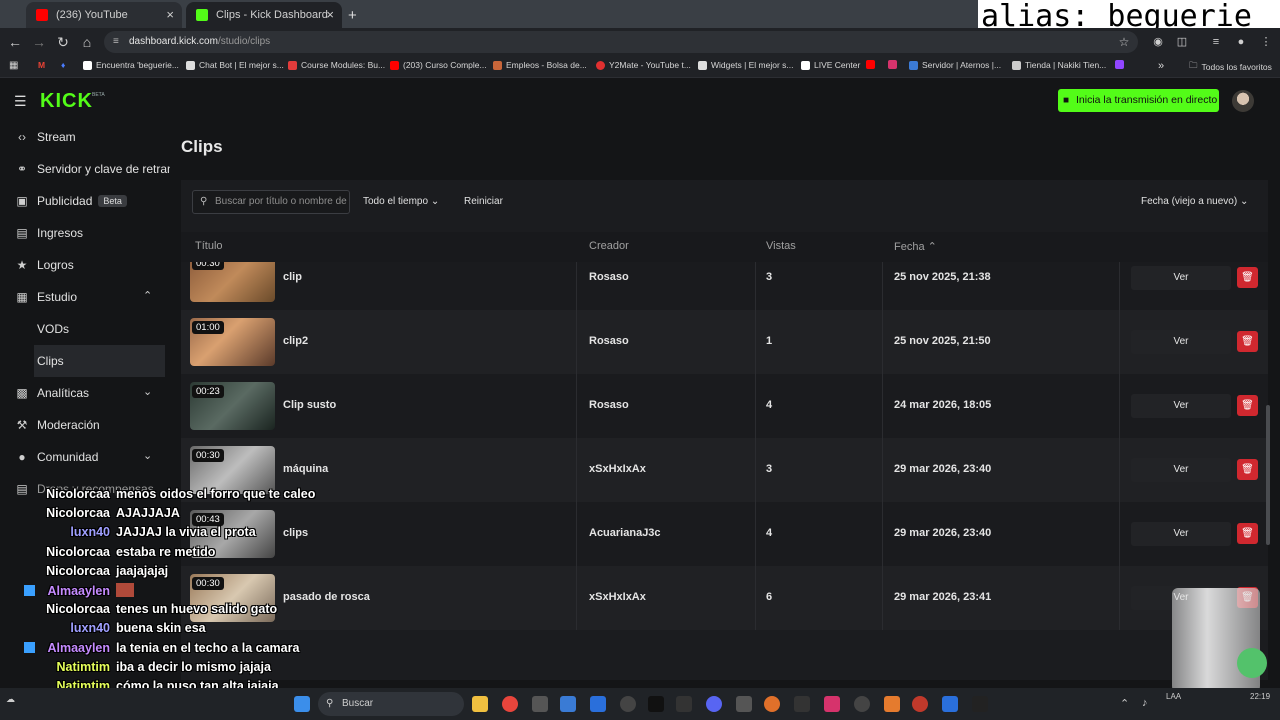 The image size is (1280, 720). Describe the element at coordinates (305, 469) in the screenshot. I see `clip-title: máquina` at that location.